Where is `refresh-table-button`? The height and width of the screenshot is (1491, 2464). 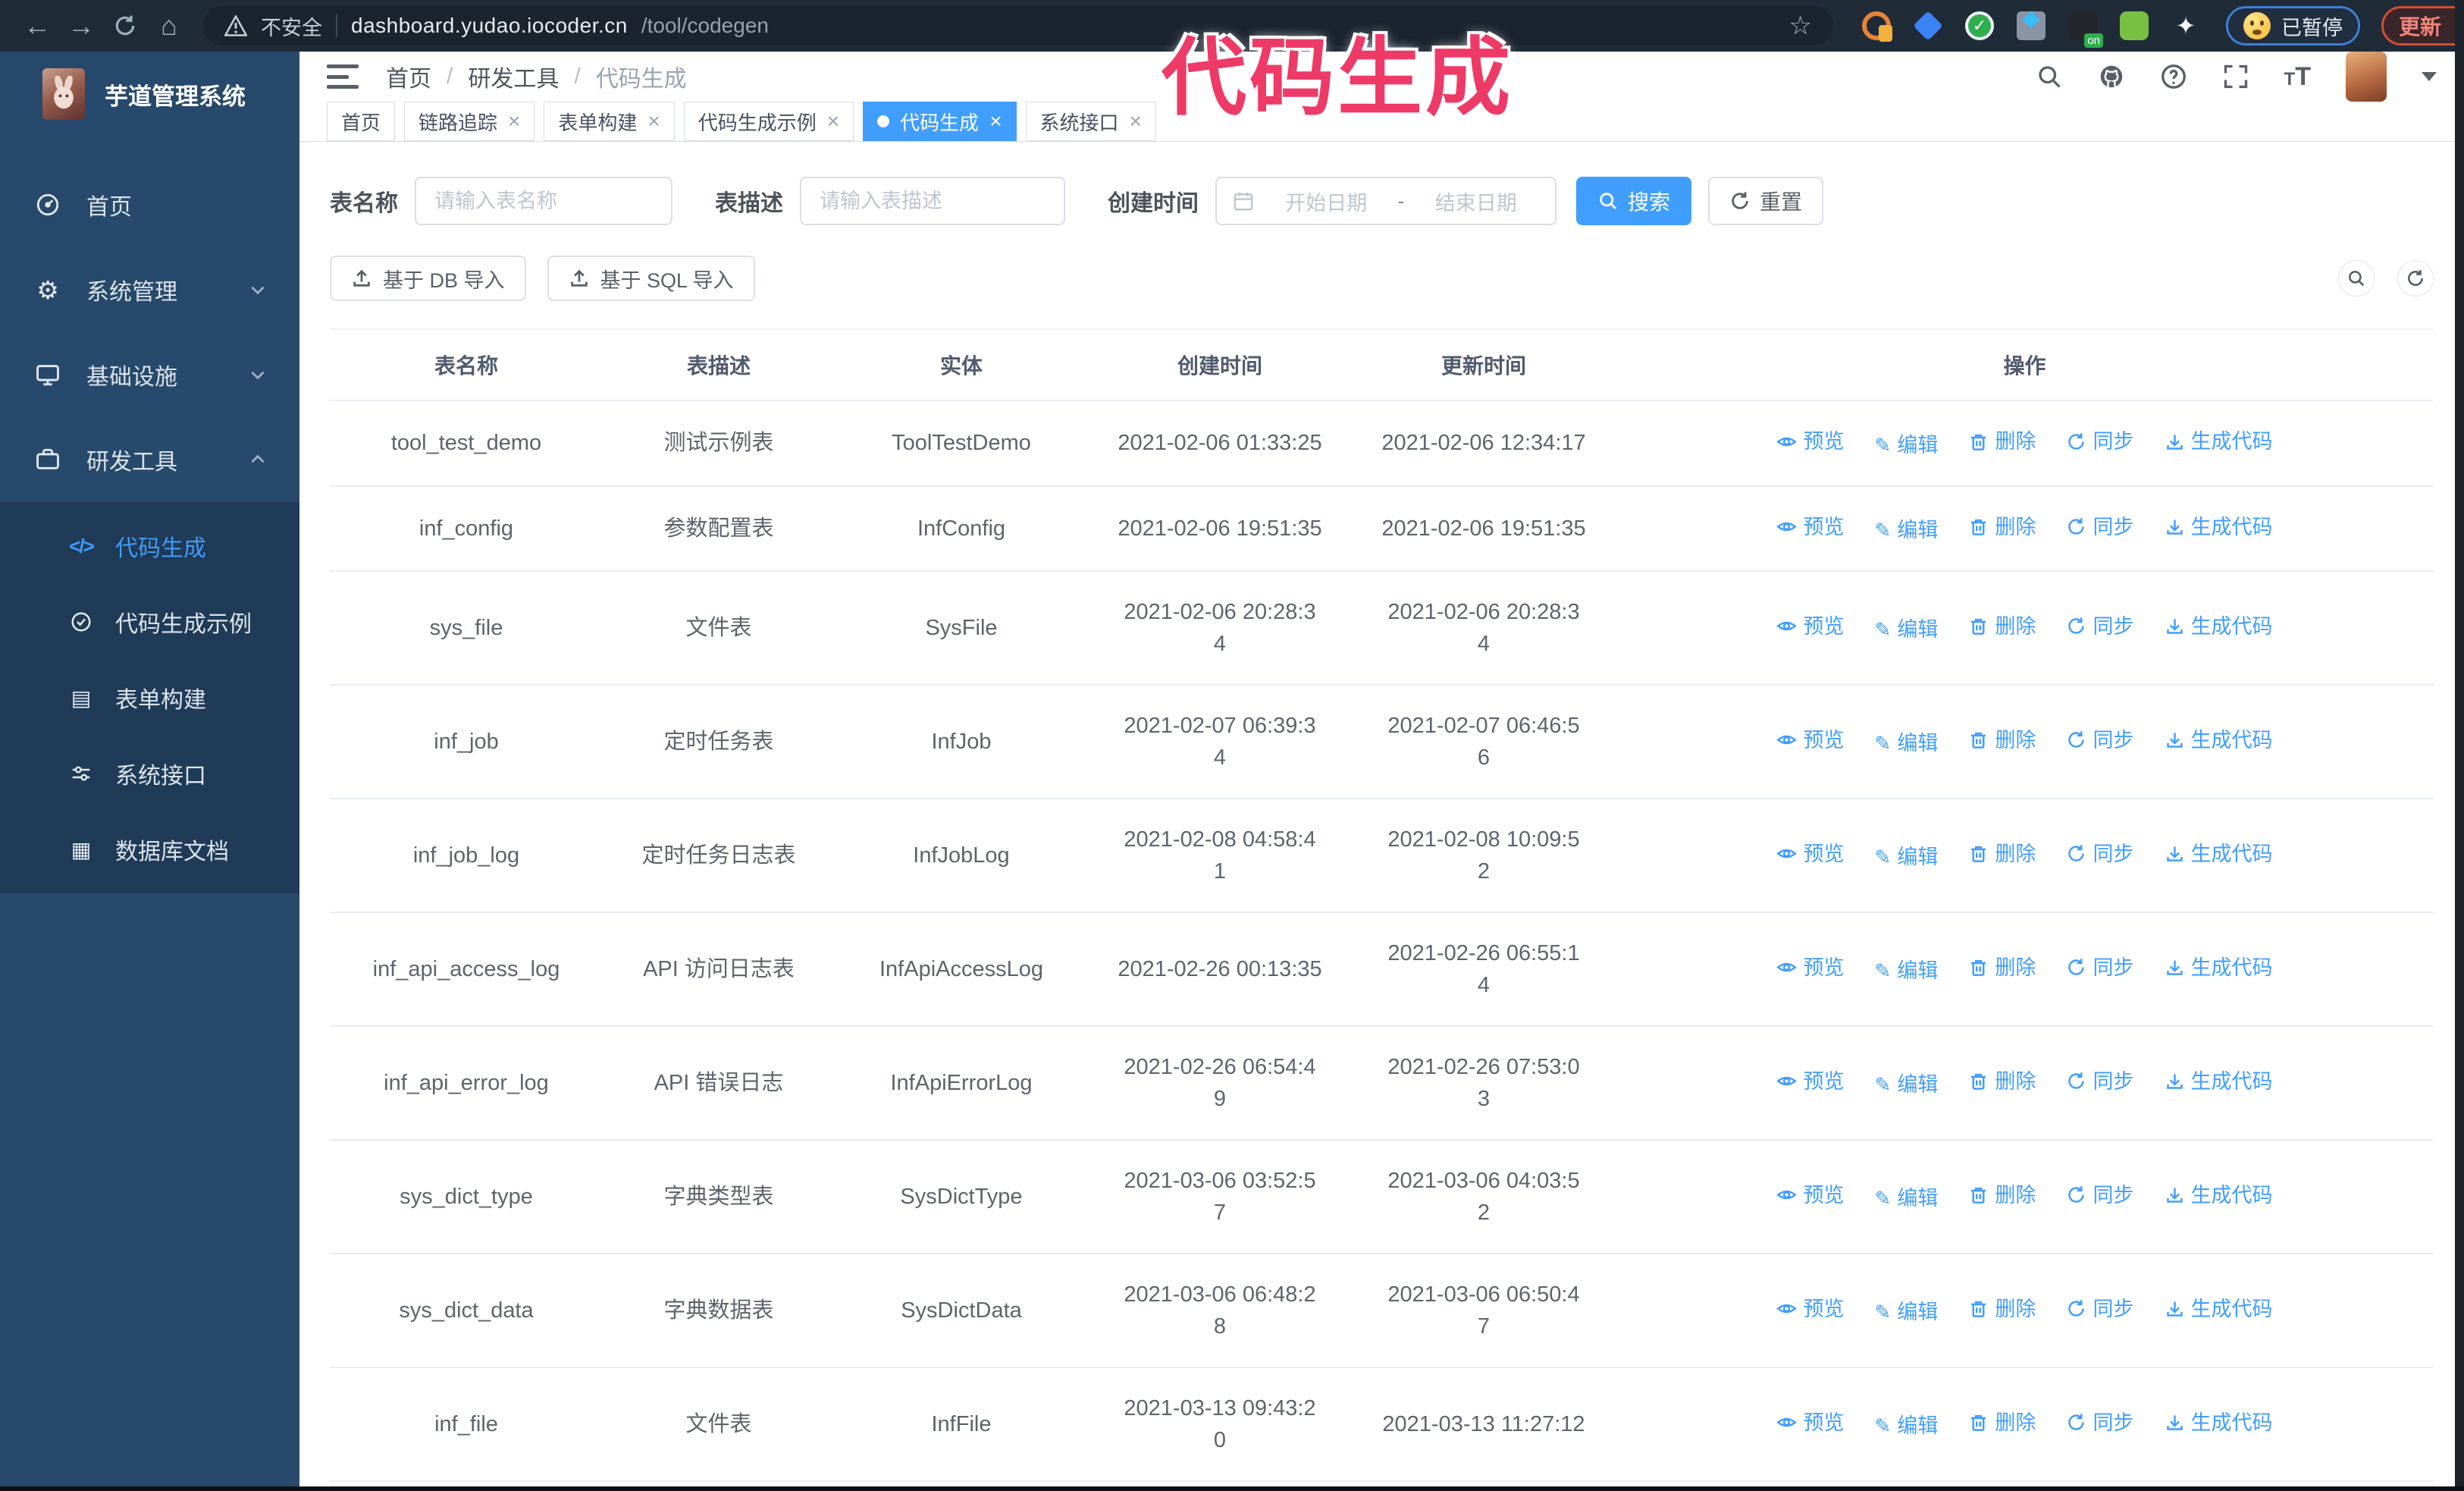
refresh-table-button is located at coordinates (2415, 278).